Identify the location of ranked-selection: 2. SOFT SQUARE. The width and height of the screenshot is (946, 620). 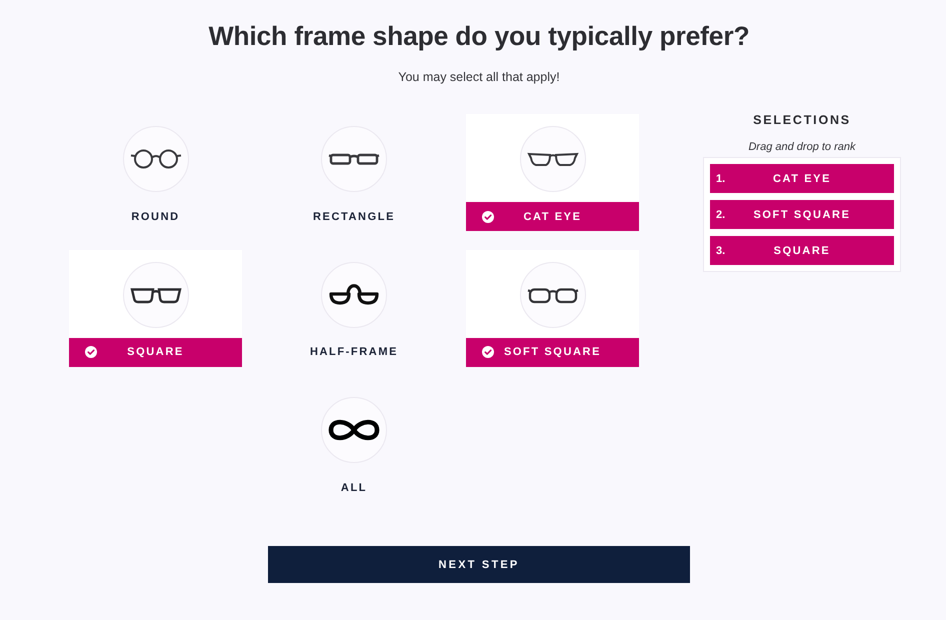
(802, 214).